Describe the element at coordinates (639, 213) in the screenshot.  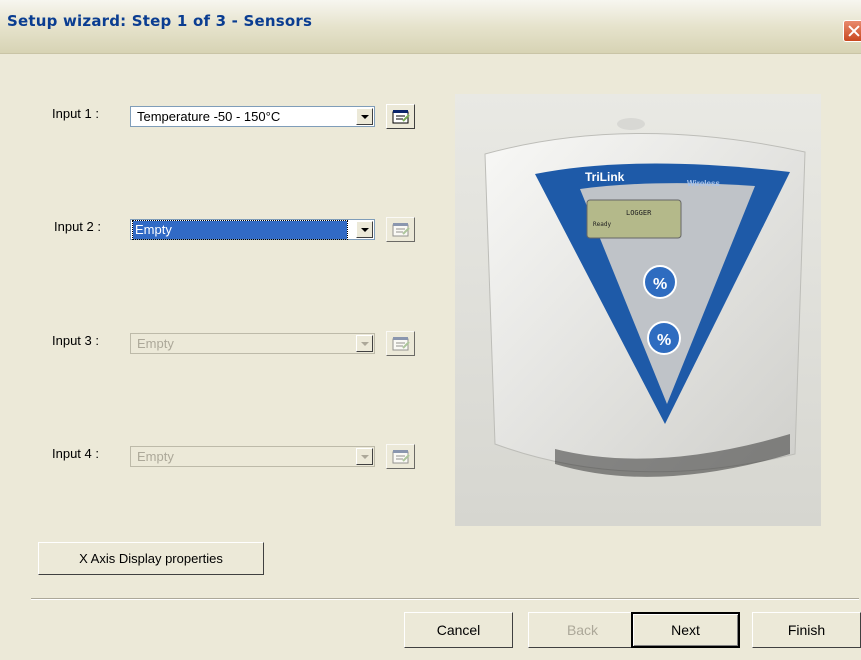
I see `device-display-line1: LOGGER` at that location.